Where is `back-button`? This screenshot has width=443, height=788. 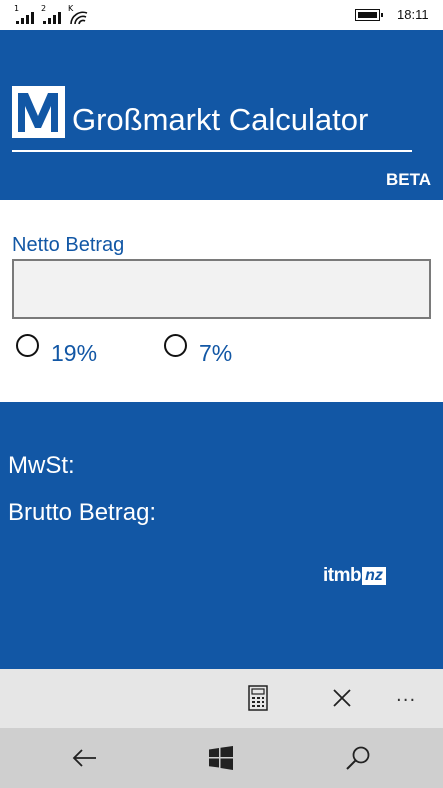
back-button is located at coordinates (84, 758).